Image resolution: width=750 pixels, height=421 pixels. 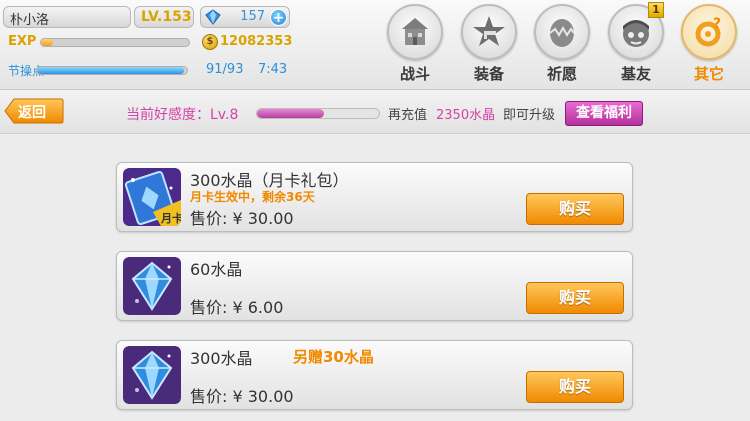 What do you see at coordinates (489, 31) in the screenshot?
I see `star-gun-icon` at bounding box center [489, 31].